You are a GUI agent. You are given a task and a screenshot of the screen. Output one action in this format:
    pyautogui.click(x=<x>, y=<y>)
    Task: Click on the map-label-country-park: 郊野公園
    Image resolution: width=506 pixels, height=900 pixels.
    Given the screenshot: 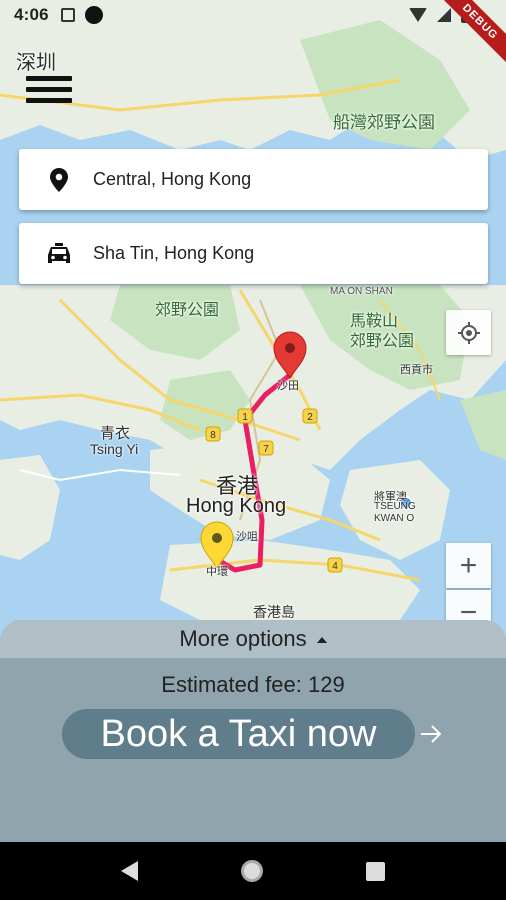 What is the action you would take?
    pyautogui.click(x=187, y=310)
    